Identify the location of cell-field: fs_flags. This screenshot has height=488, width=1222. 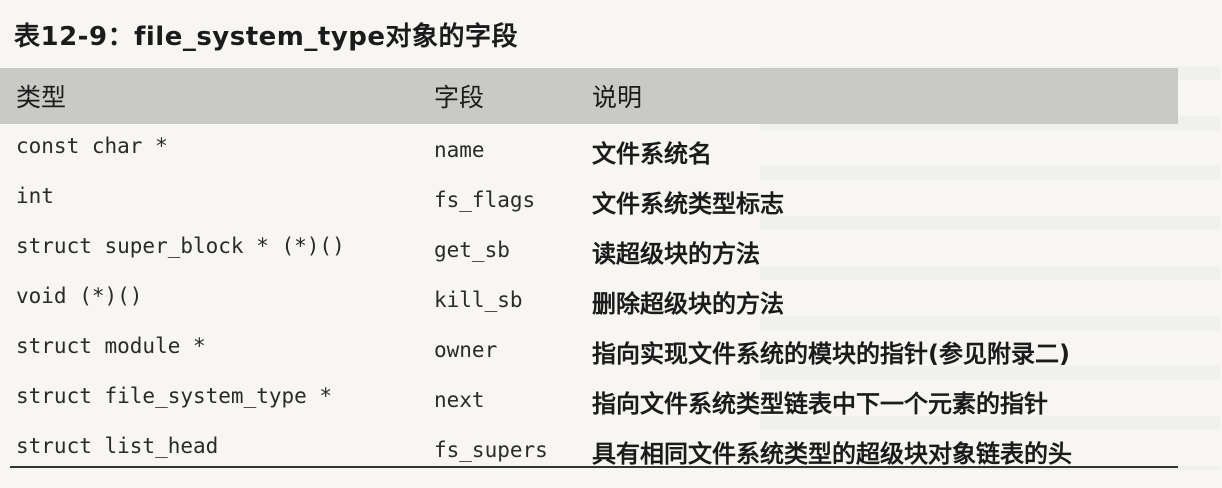
(485, 200).